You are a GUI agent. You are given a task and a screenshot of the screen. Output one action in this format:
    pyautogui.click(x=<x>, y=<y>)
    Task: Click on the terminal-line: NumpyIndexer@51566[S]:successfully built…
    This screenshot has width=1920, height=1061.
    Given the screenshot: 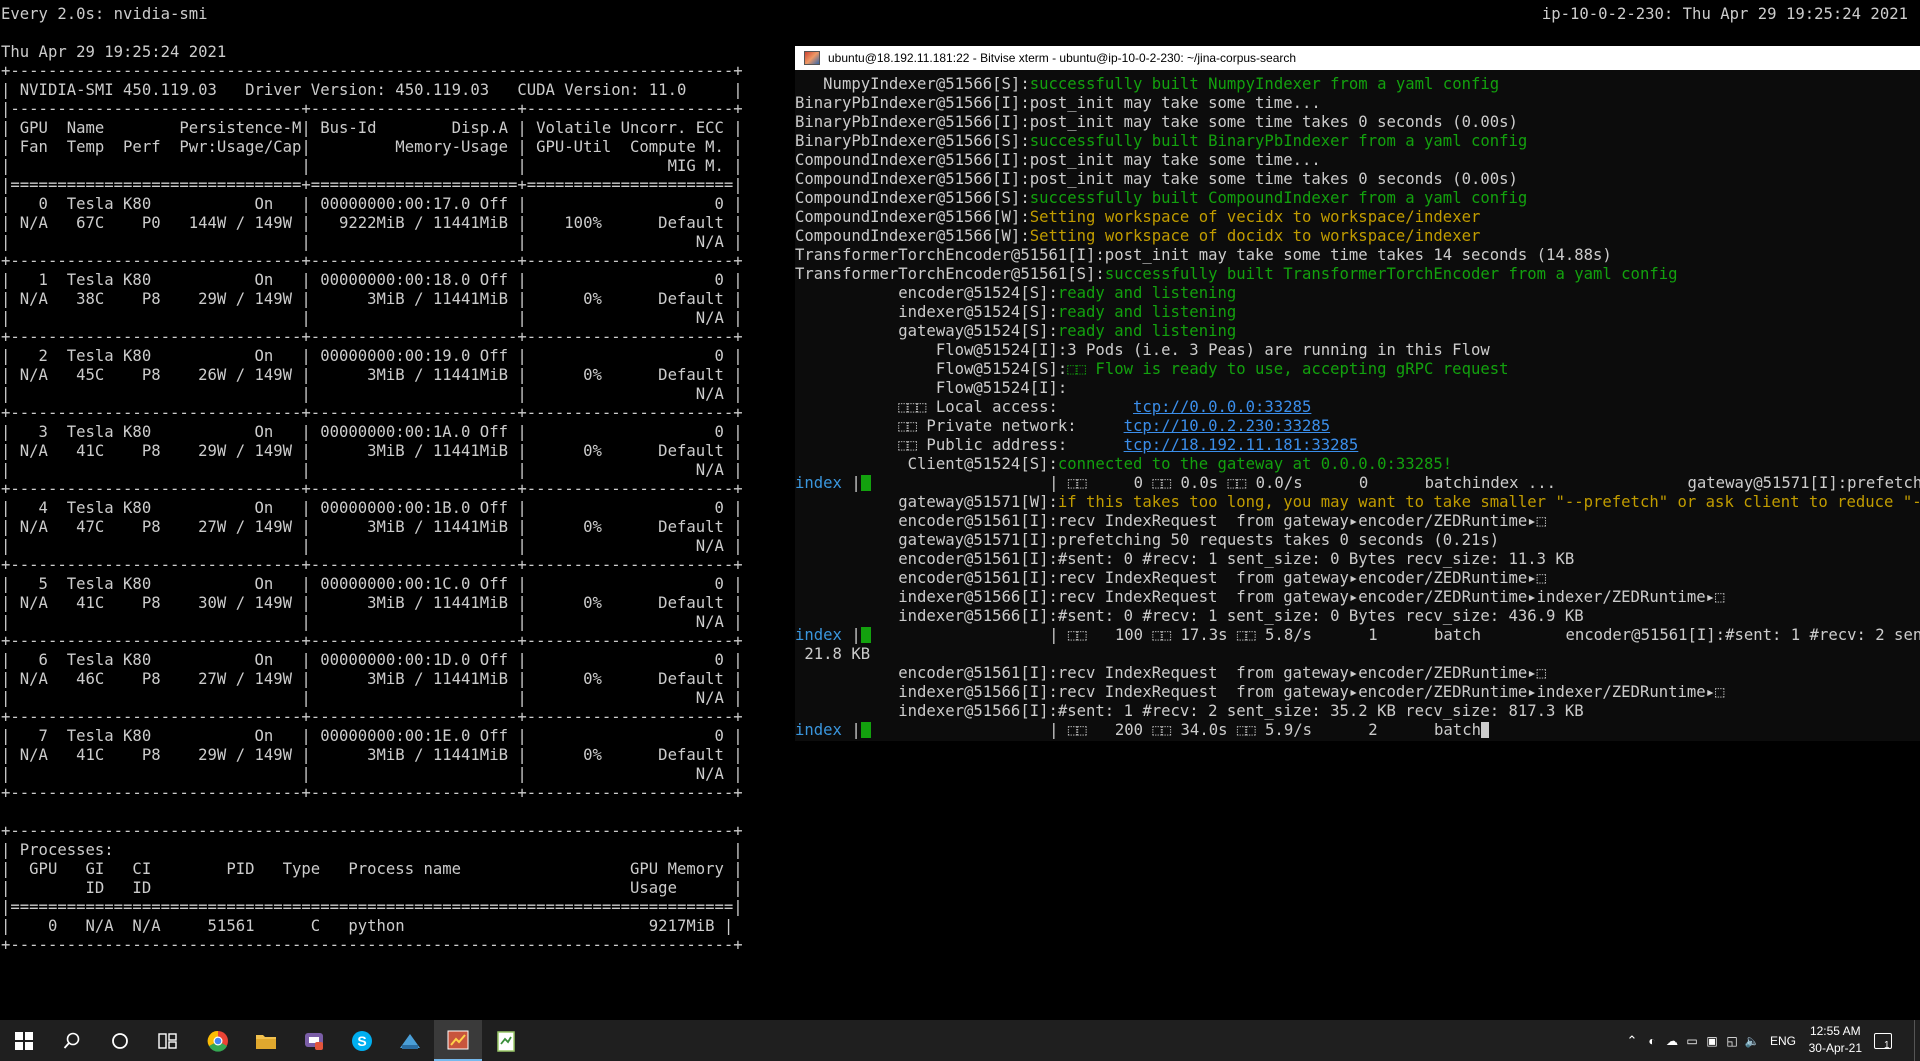 What is the action you would take?
    pyautogui.click(x=1357, y=84)
    